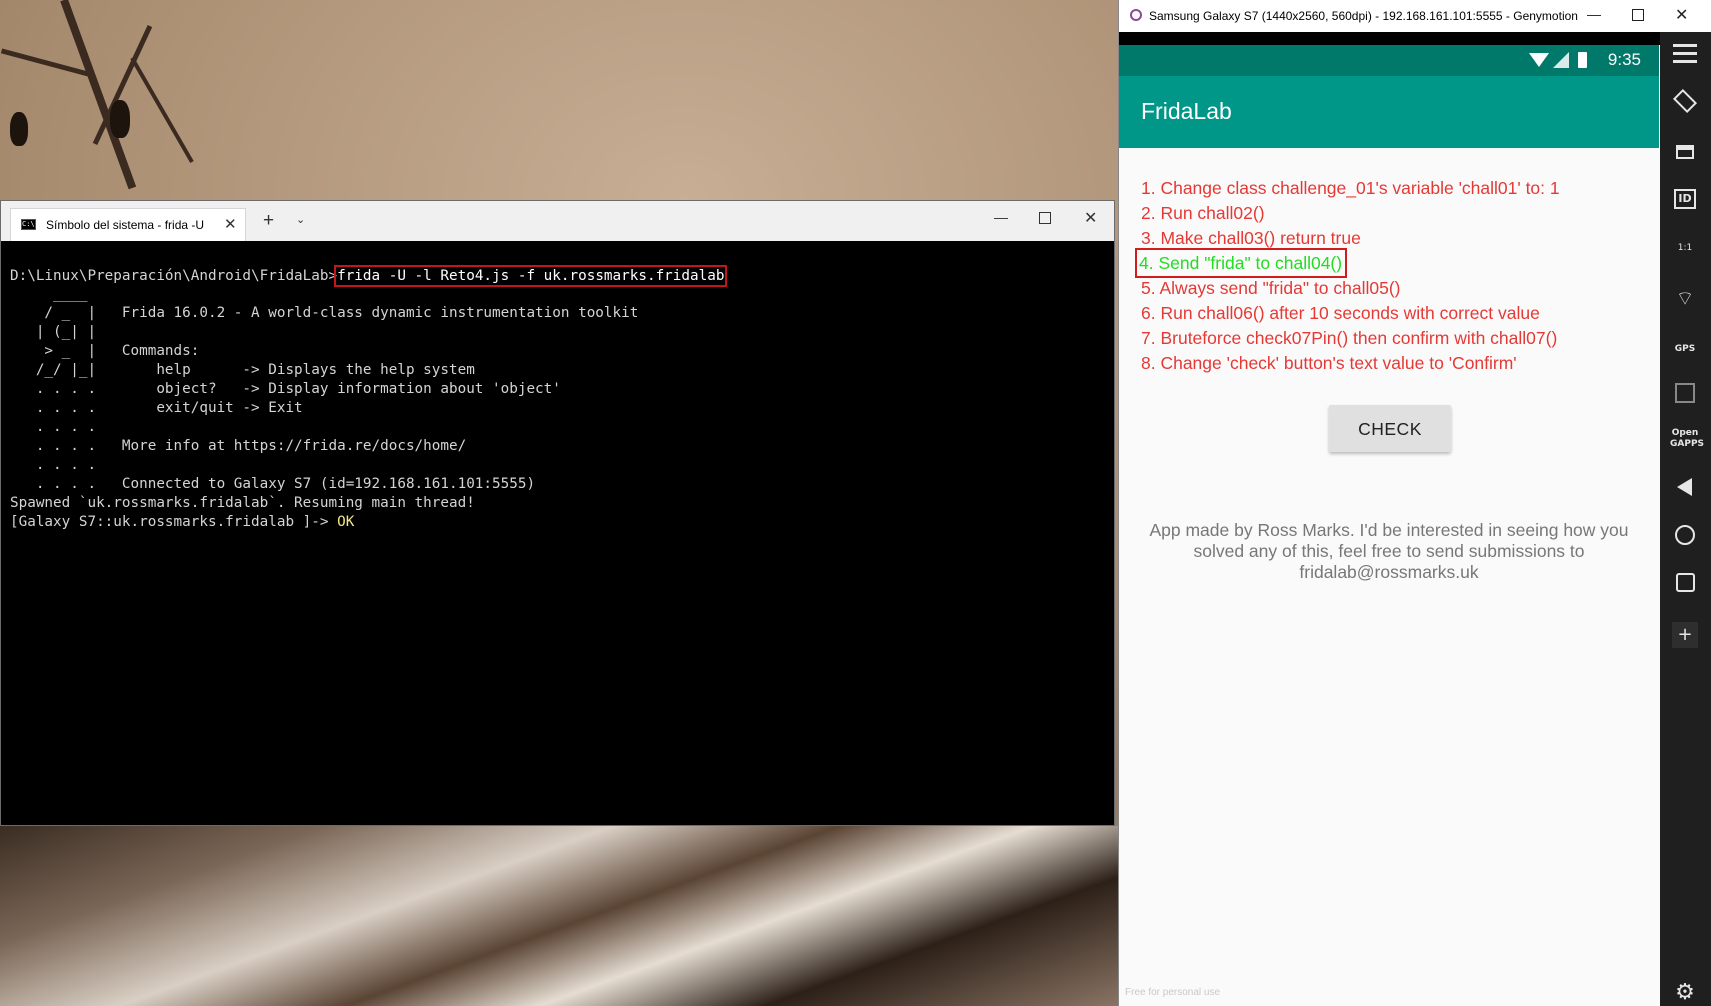  I want to click on terminal-line: > _ | Commands:, so click(105, 351).